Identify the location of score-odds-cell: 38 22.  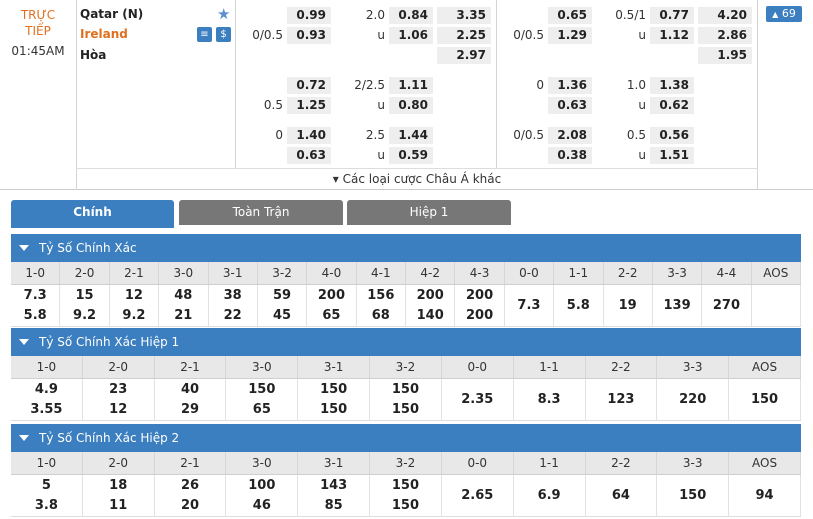
(233, 305).